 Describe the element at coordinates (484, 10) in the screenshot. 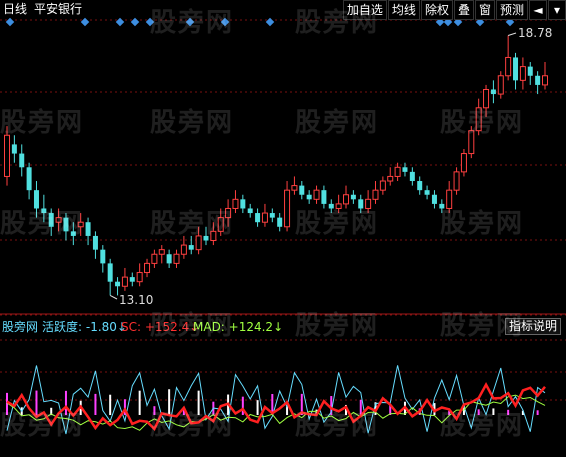

I see `window-button: 窗` at that location.